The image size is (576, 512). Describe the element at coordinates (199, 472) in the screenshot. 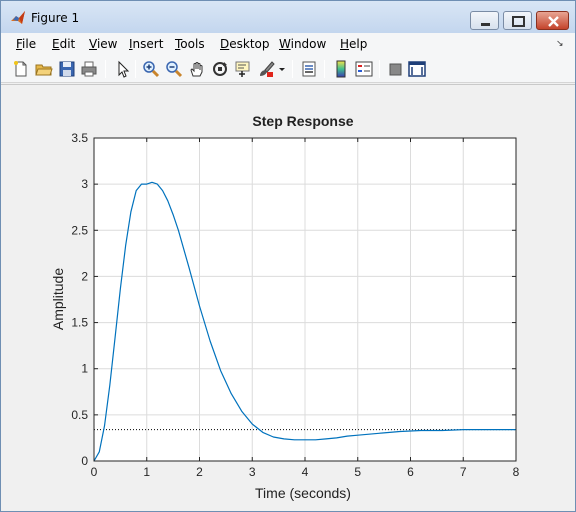

I see `x-tick-label: 2` at that location.